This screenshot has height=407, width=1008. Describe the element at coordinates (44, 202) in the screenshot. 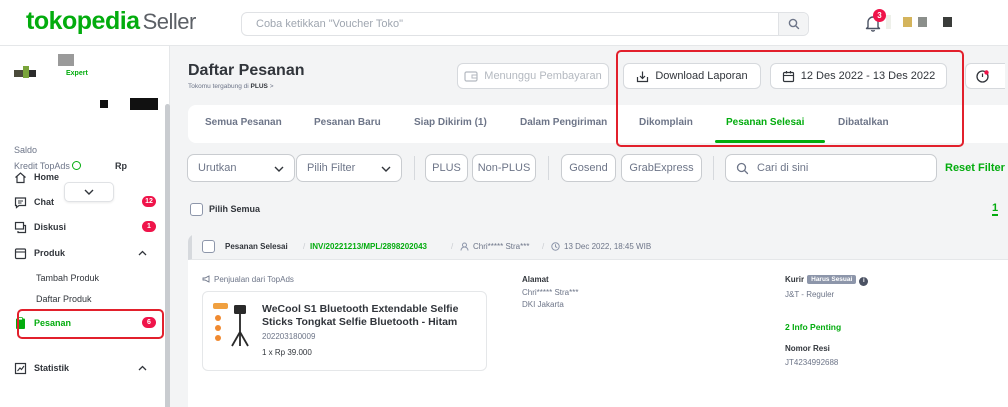

I see `sidebar-item-label: Chat` at that location.